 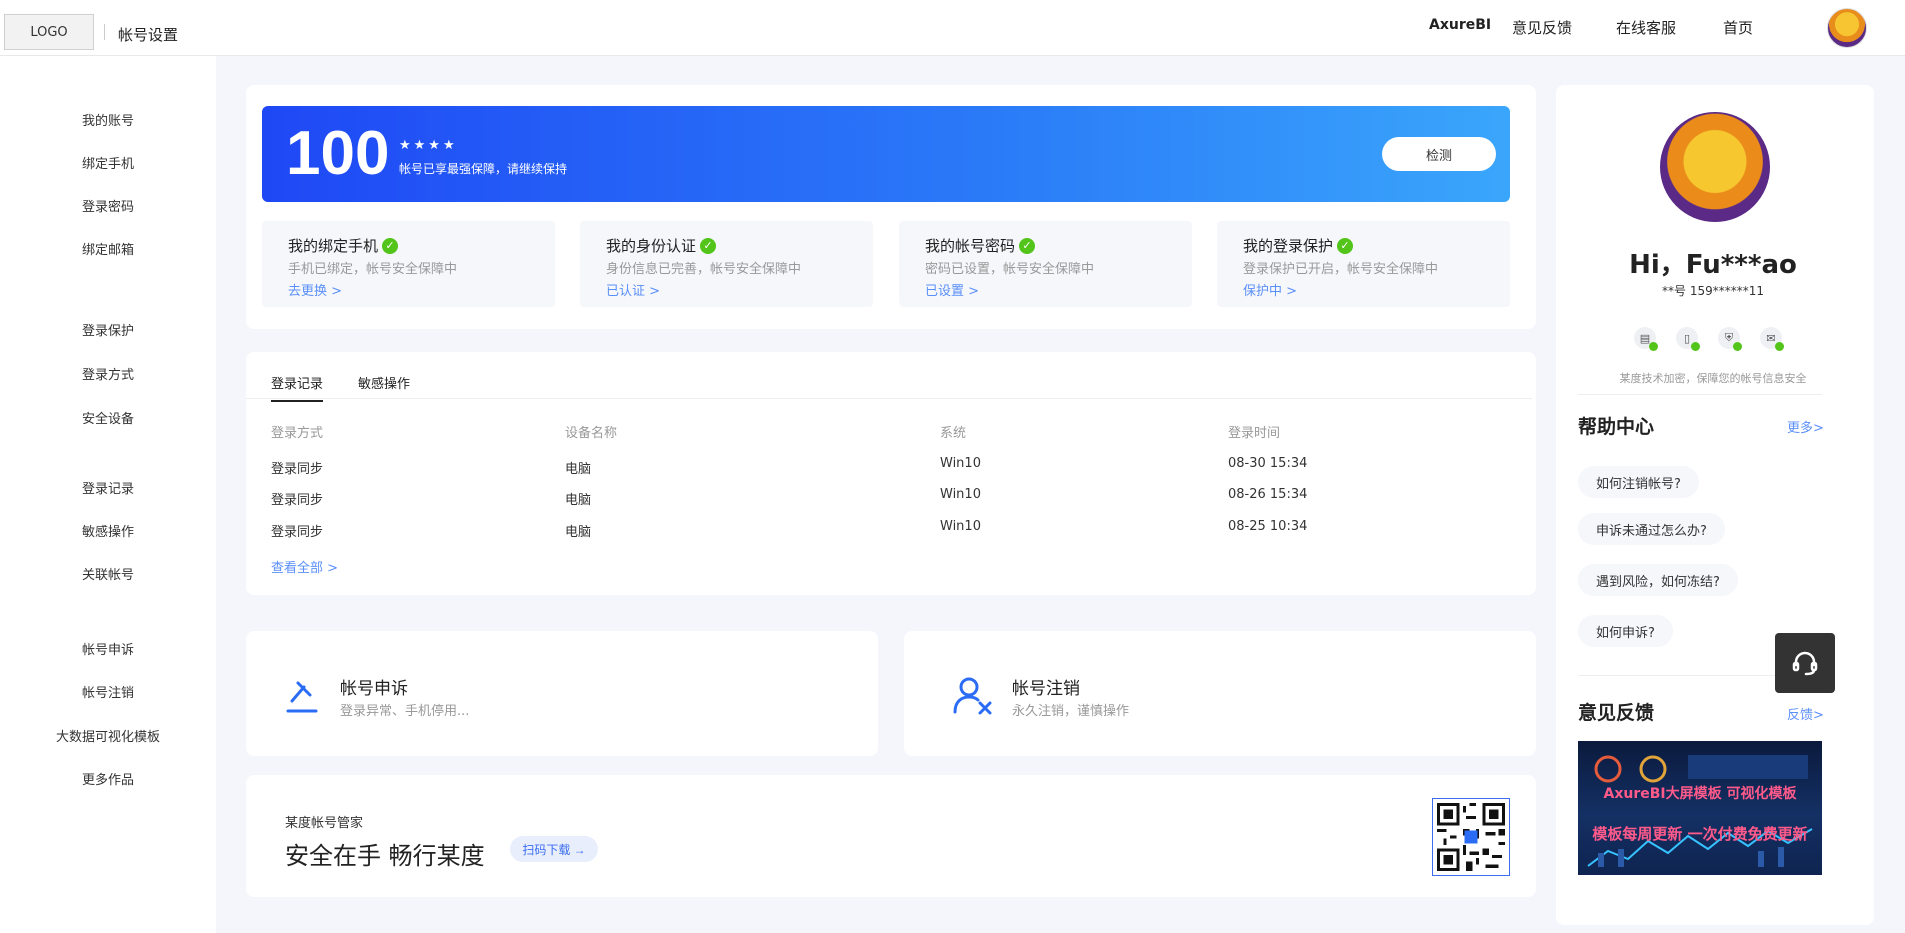 I want to click on manager-label: 某度帐号管家, so click(x=324, y=823).